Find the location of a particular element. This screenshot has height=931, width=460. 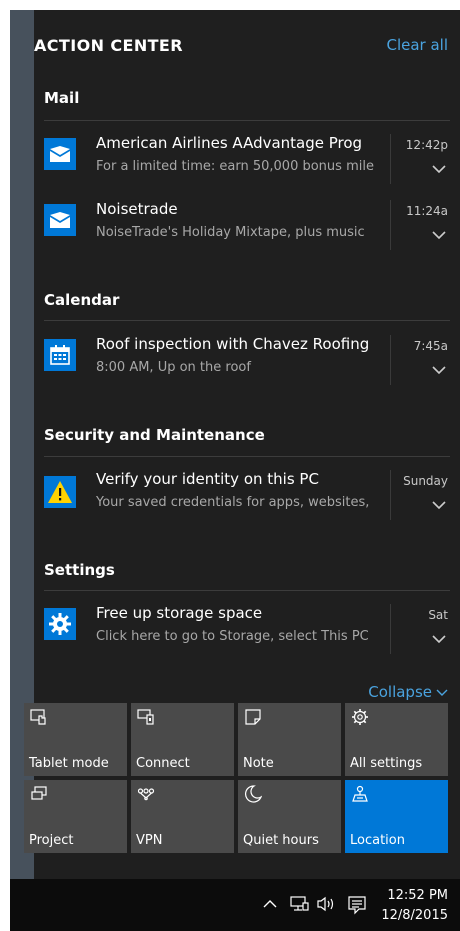

location-button: Location is located at coordinates (396, 816).